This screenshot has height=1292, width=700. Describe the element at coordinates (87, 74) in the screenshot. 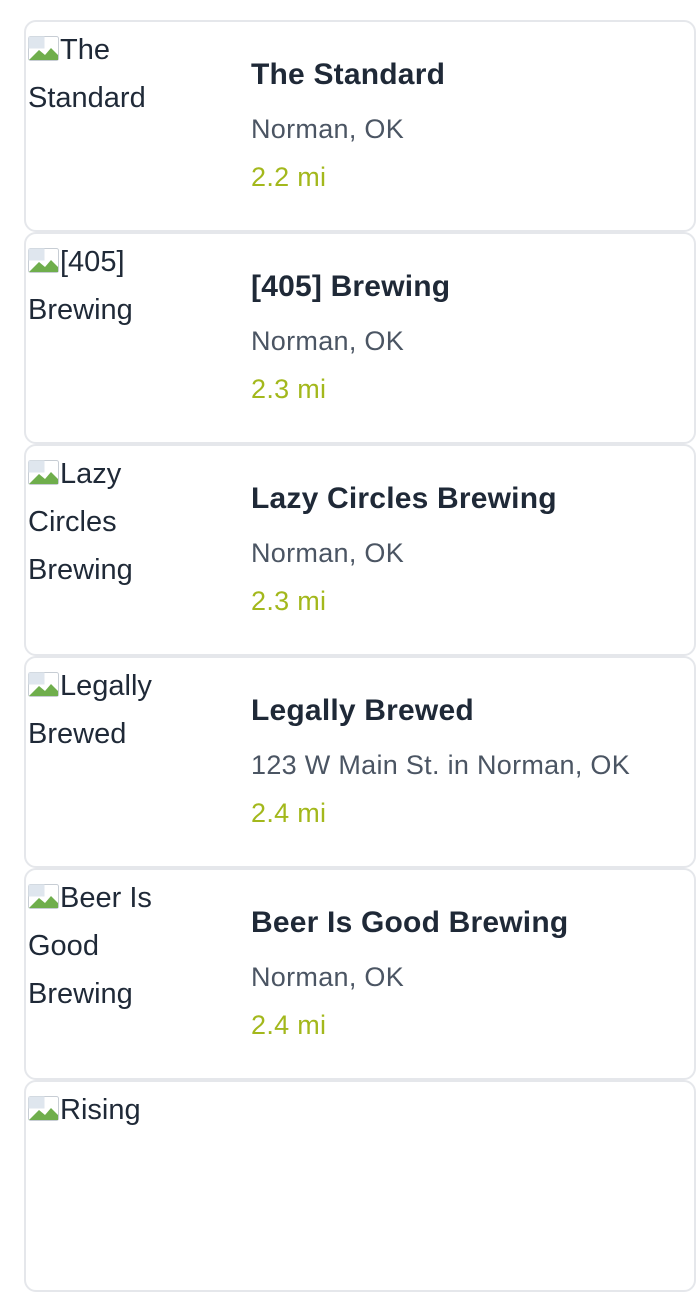

I see `brewery-image-alt: The Standard` at that location.